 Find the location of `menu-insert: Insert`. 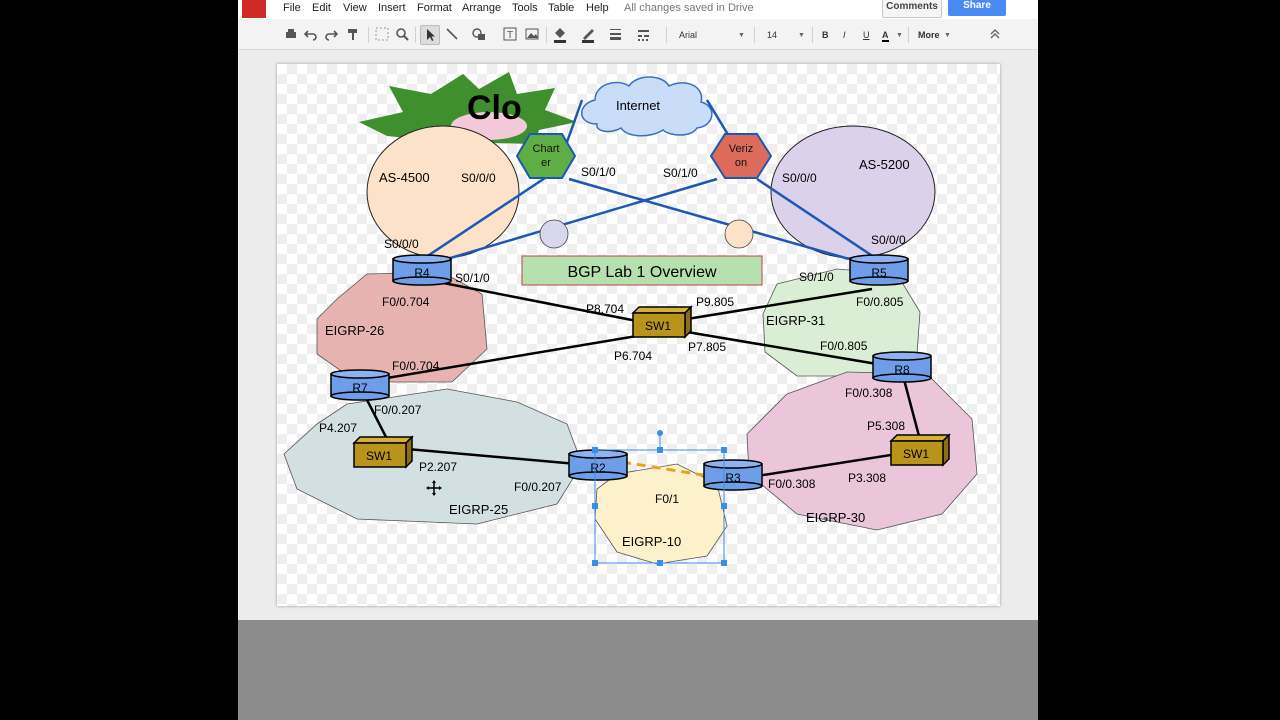

menu-insert: Insert is located at coordinates (392, 8).